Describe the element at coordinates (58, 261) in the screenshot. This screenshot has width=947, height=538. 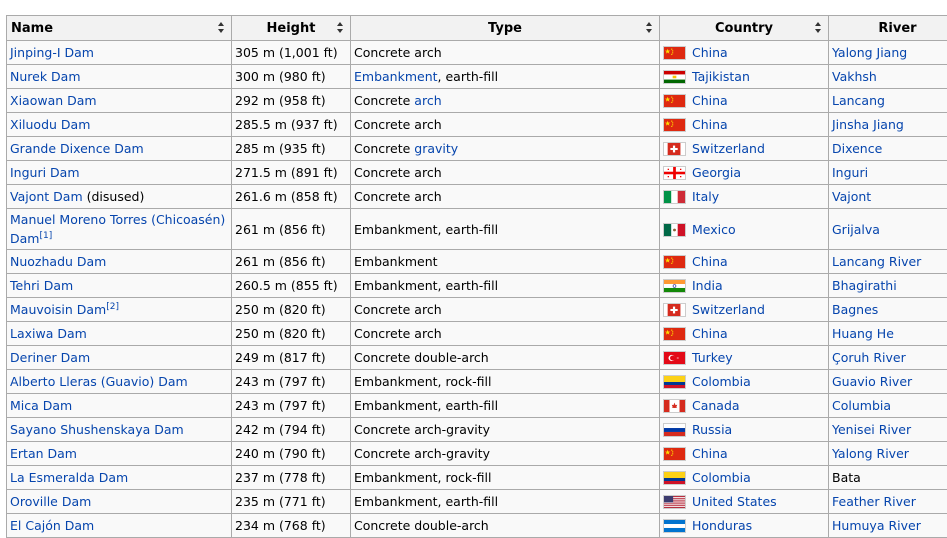
I see `dam-name-link: Nuozhadu Dam` at that location.